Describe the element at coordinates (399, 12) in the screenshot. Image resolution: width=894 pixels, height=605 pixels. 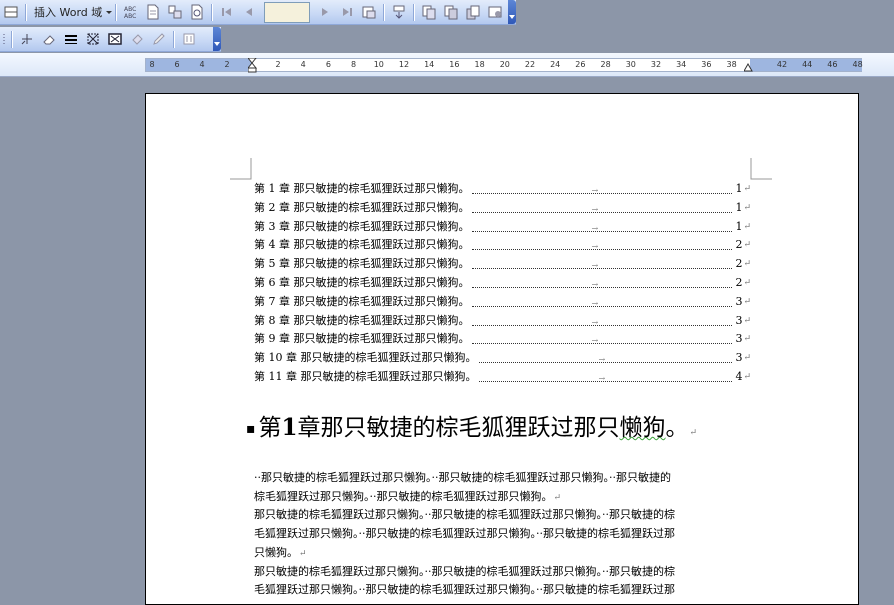
I see `switch-header-footer-icon` at that location.